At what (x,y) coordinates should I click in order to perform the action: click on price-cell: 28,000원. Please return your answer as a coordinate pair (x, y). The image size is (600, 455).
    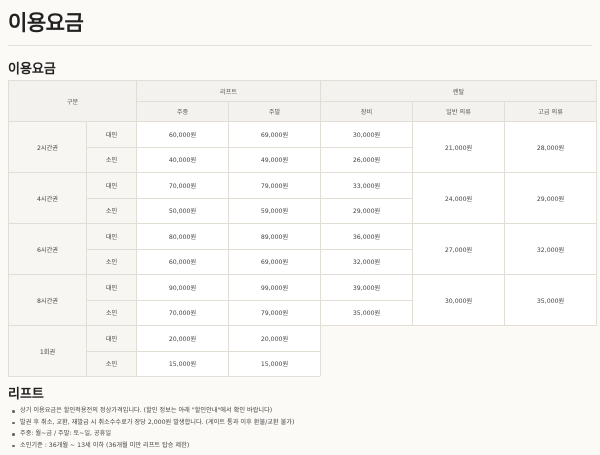
    Looking at the image, I should click on (551, 147).